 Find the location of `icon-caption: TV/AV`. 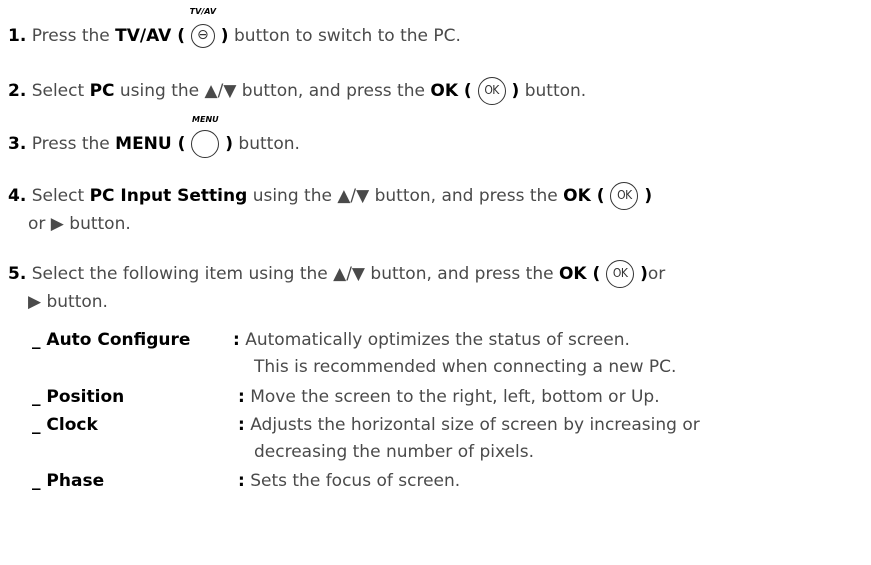

icon-caption: TV/AV is located at coordinates (203, 11).